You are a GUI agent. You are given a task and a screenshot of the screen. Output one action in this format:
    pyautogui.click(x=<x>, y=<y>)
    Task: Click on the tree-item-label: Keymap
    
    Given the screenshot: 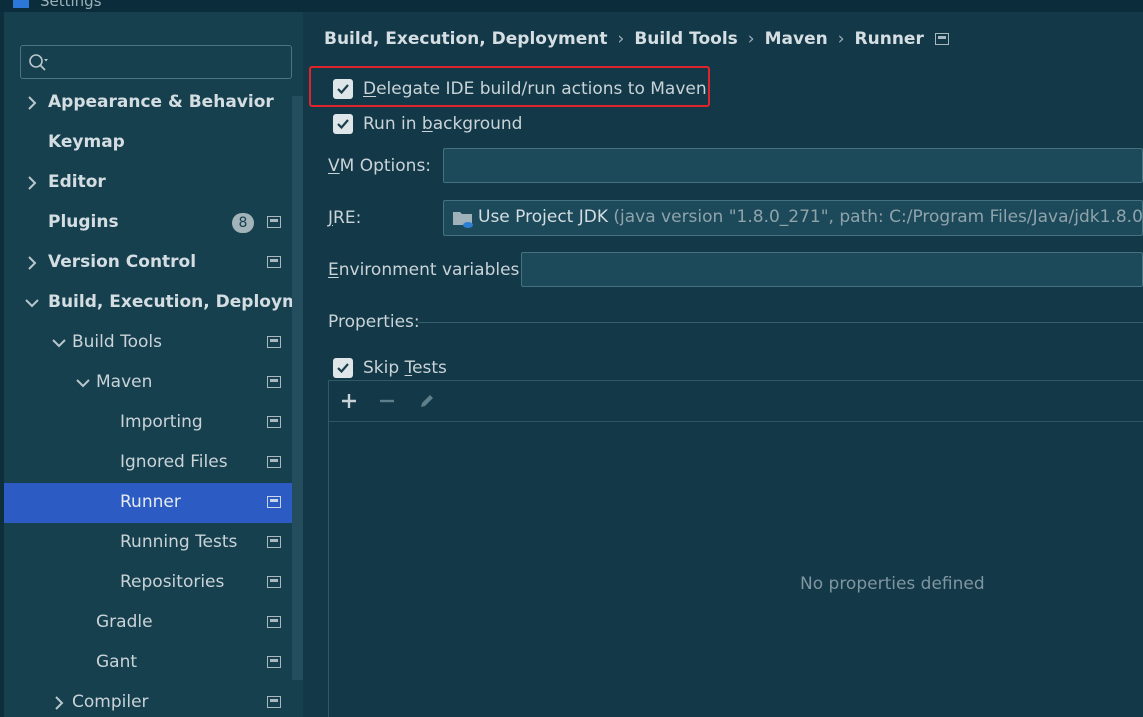 What is the action you would take?
    pyautogui.click(x=86, y=142)
    